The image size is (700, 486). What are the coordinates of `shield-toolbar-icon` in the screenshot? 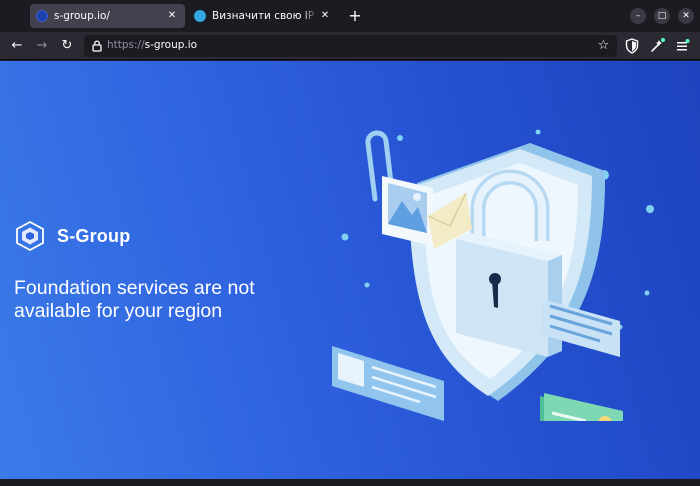 It's located at (632, 46).